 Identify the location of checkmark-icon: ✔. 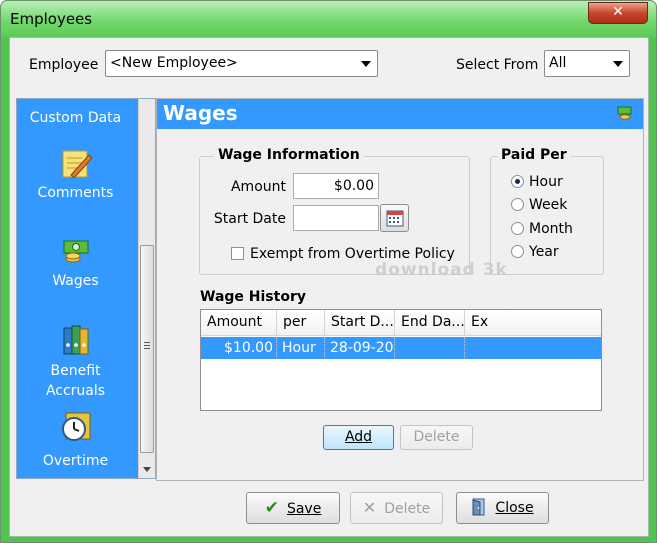
(271, 508).